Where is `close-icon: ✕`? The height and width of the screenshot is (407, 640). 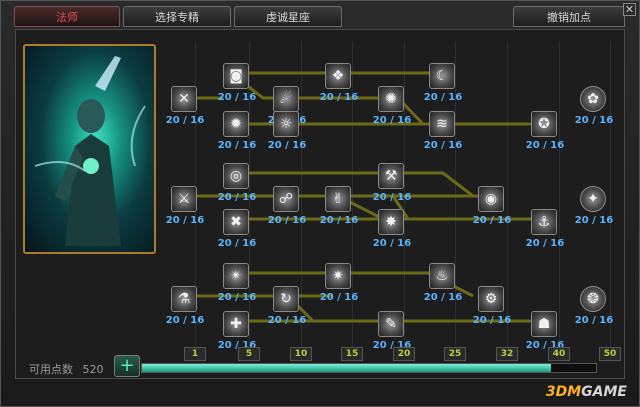 close-icon: ✕ is located at coordinates (629, 9).